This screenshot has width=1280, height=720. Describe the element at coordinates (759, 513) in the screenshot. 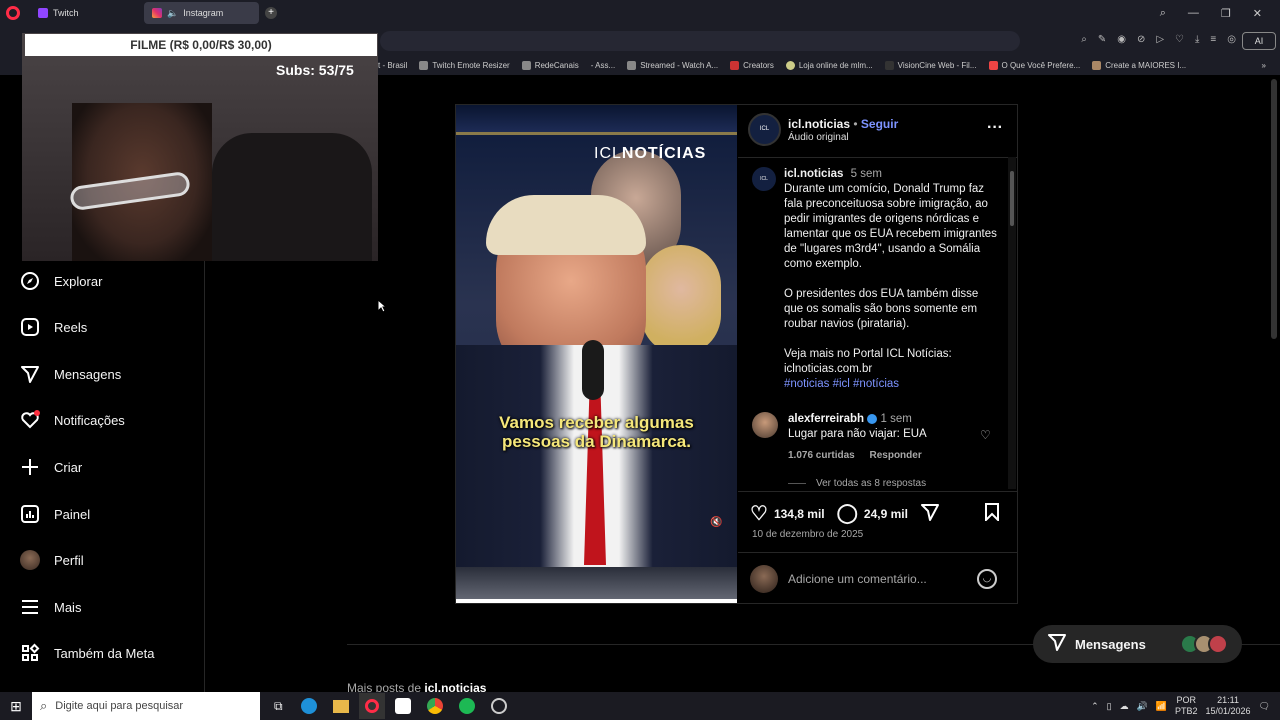

I see `like-heart-icon: ♡` at that location.